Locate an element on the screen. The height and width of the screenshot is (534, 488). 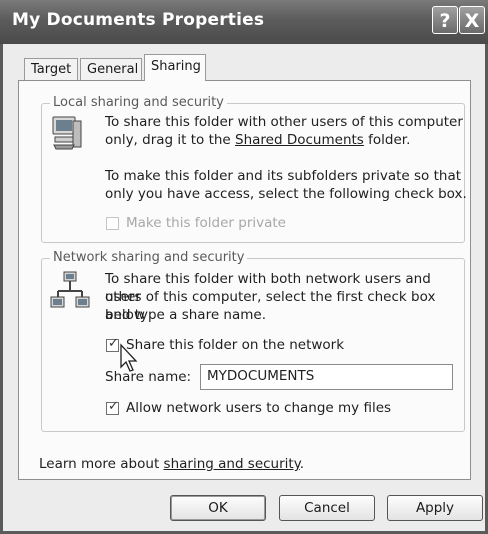
local-sharing-legend: Local sharing and security is located at coordinates (138, 102).